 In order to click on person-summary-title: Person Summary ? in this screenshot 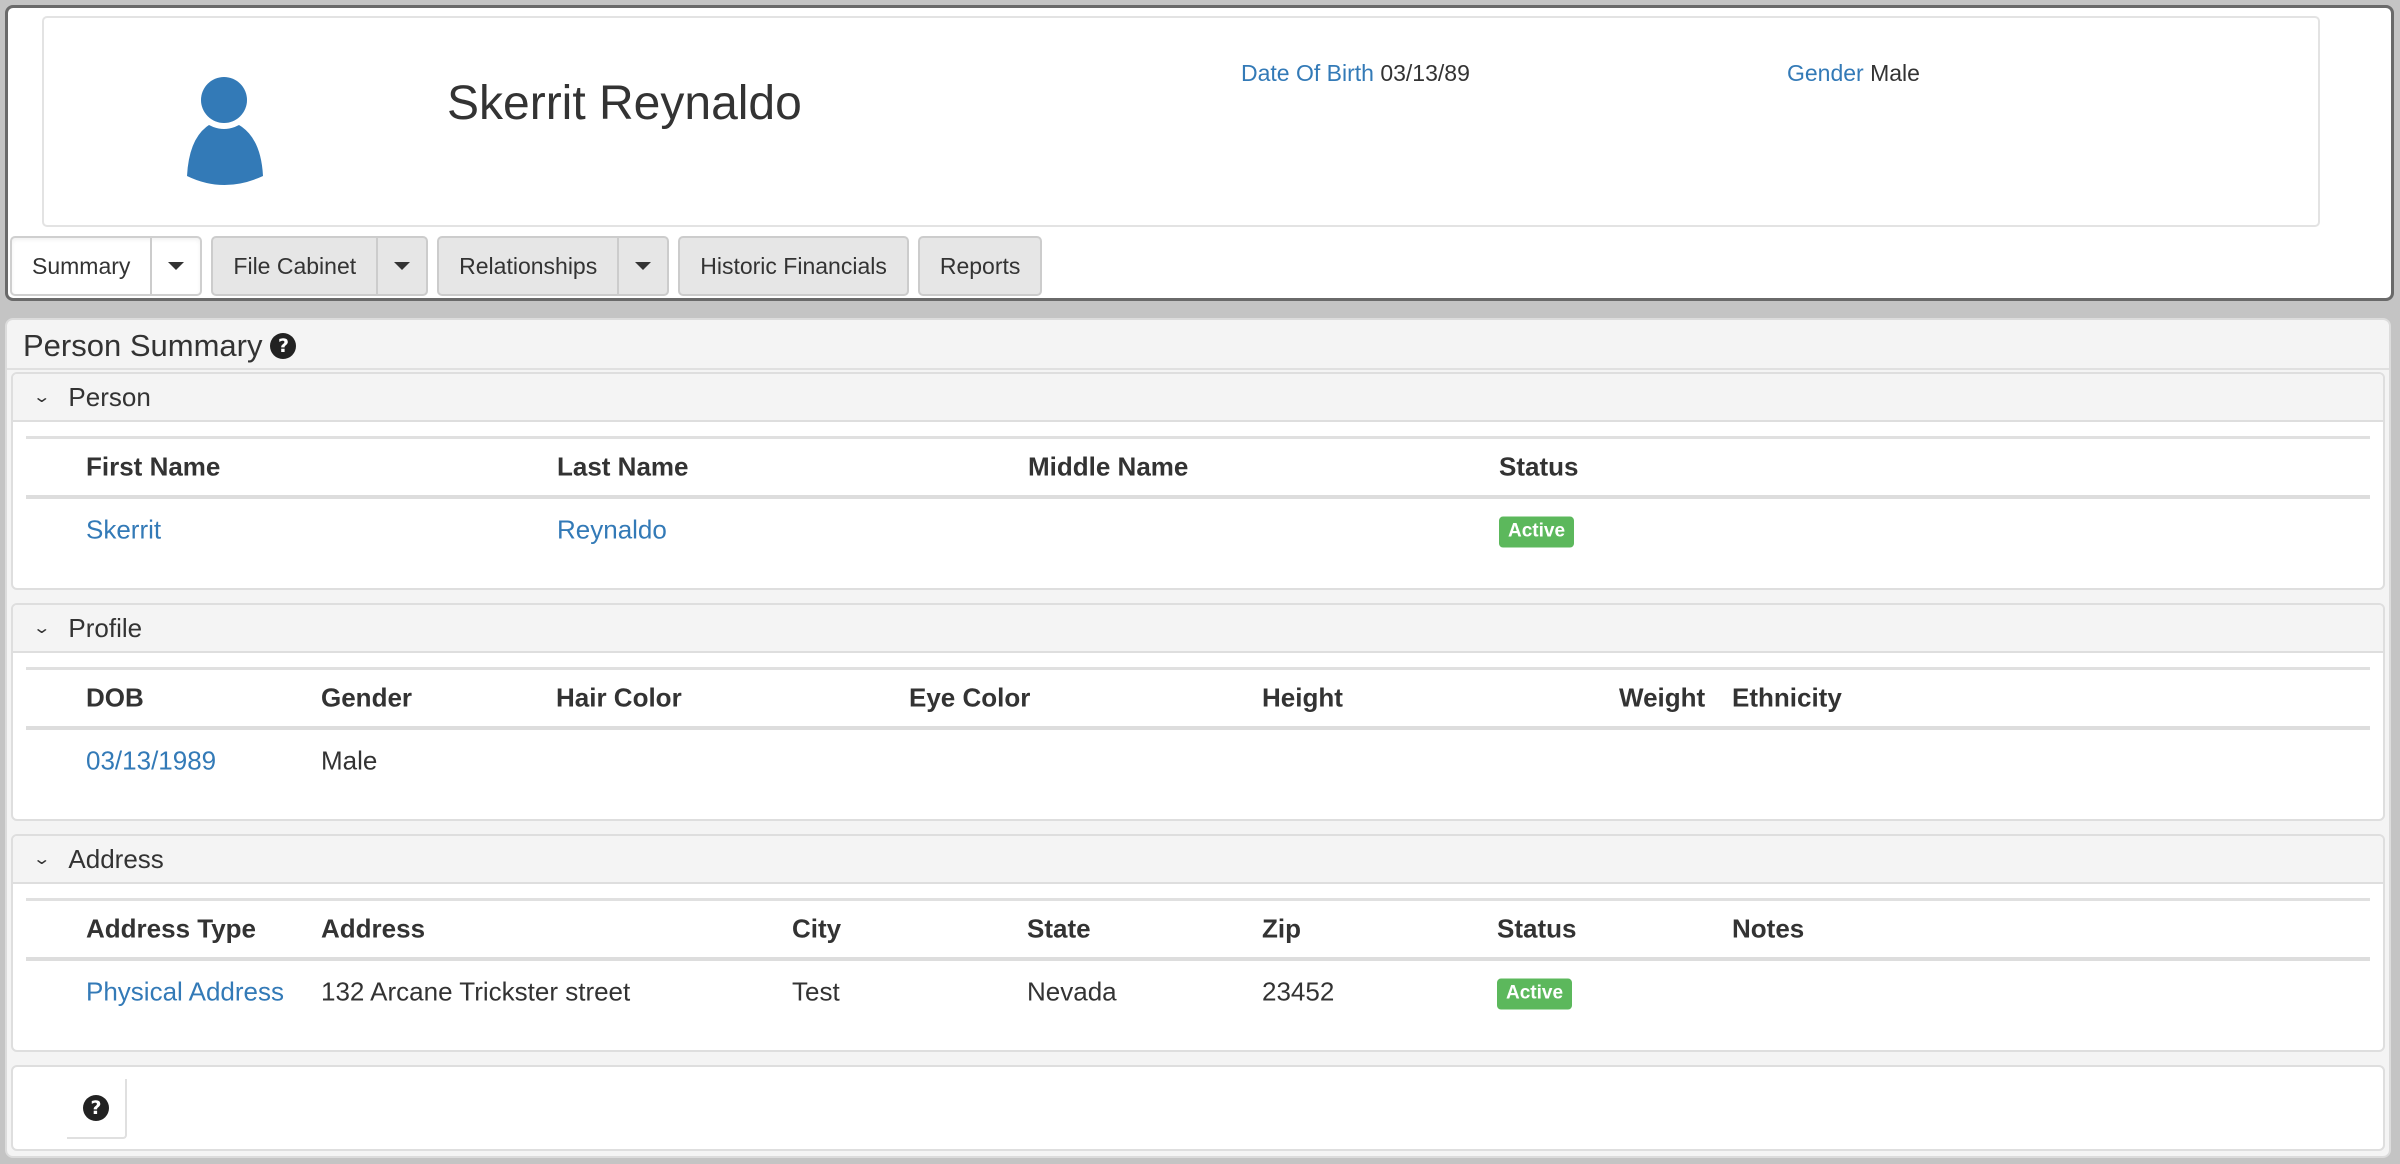, I will do `click(160, 346)`.